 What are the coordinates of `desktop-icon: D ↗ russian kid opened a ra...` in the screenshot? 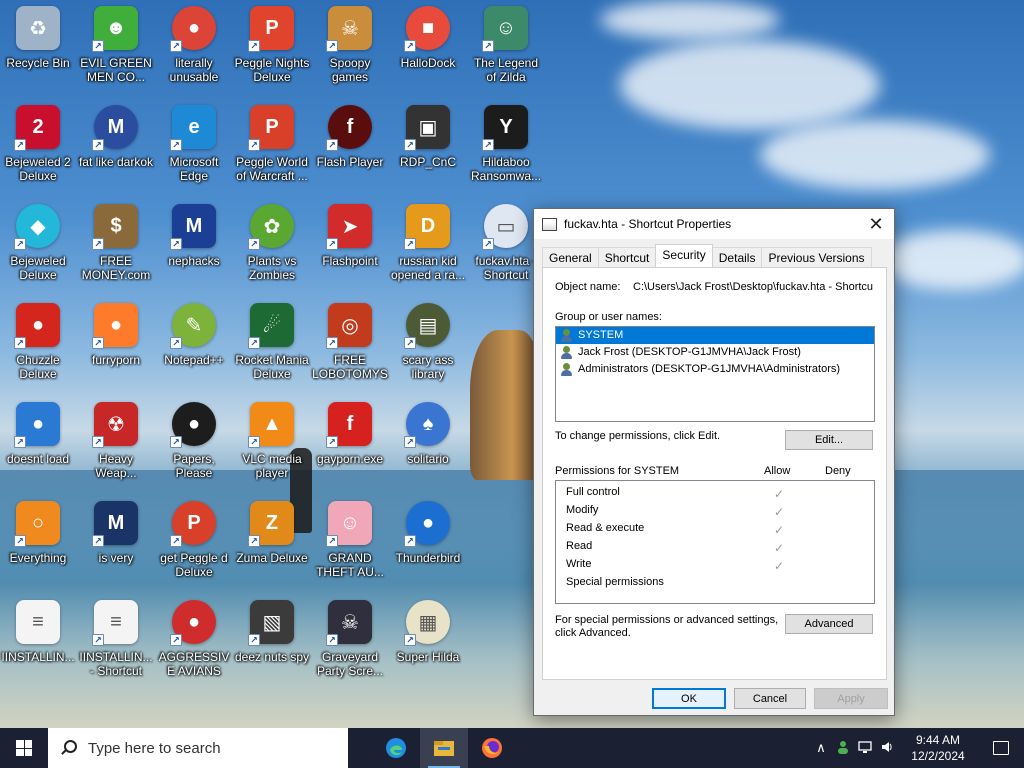 It's located at (428, 248).